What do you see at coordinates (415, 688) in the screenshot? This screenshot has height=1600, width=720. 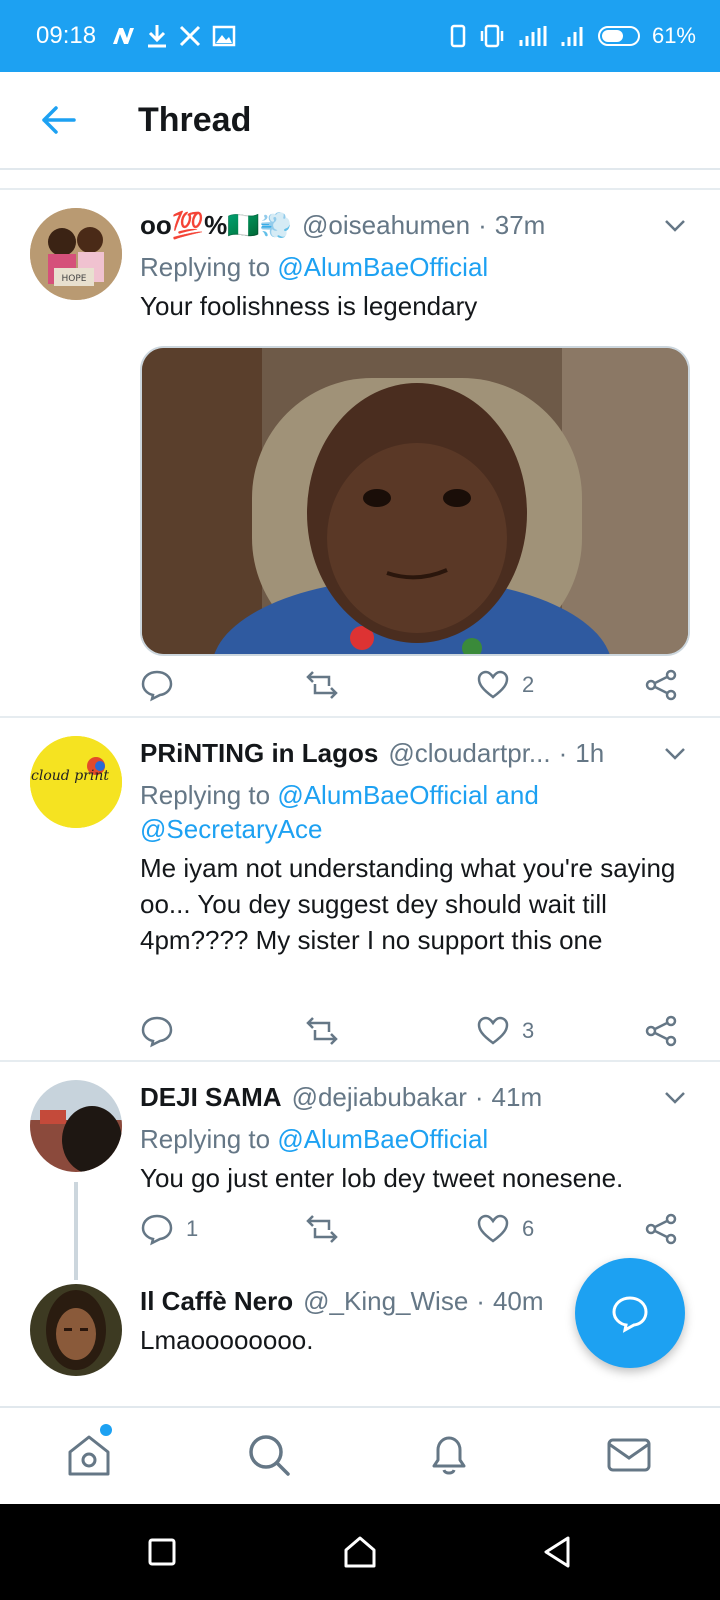 I see `tweet-actions: 2` at bounding box center [415, 688].